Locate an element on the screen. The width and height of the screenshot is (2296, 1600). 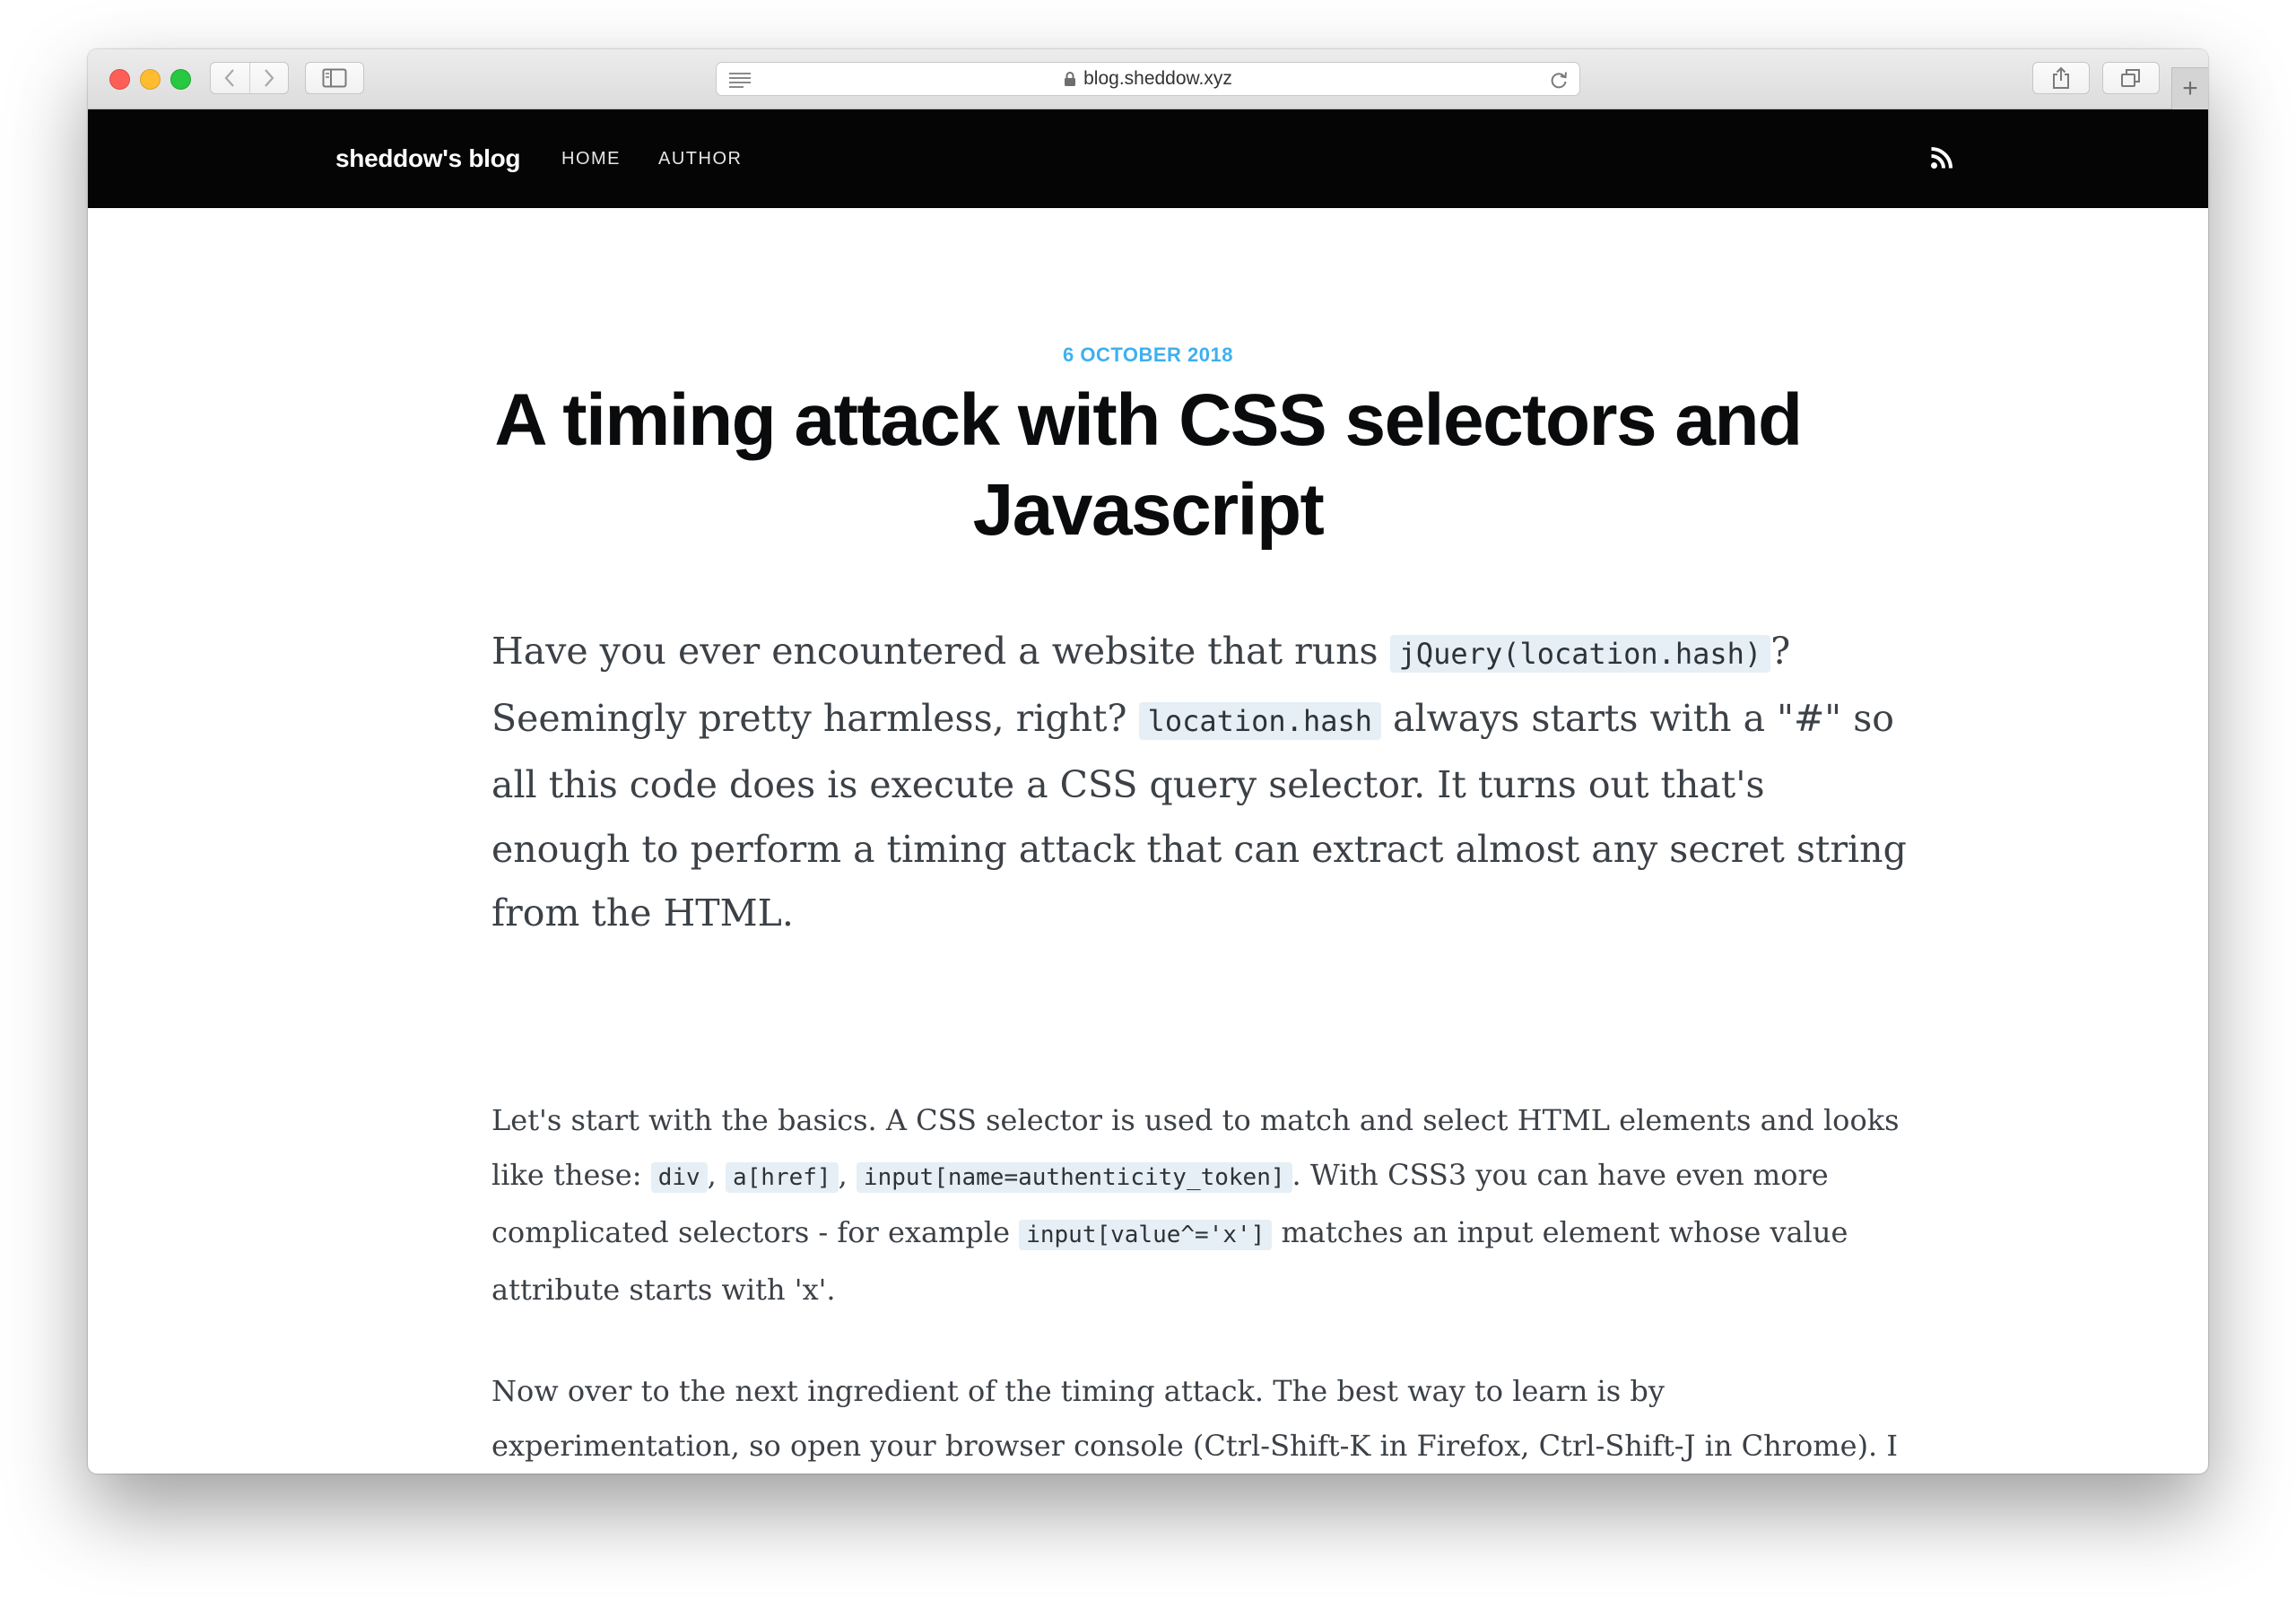
tabs-button is located at coordinates (2131, 78).